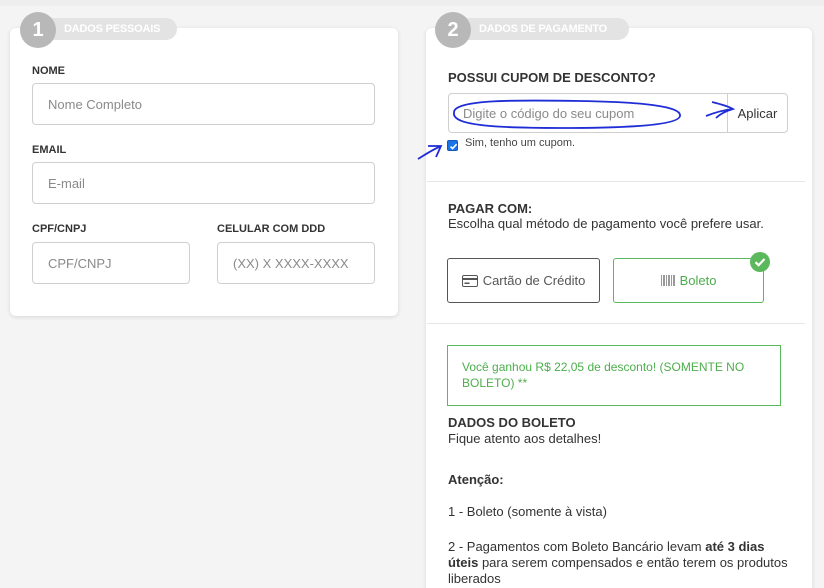  I want to click on cpf-label: CPF/CNPJ, so click(59, 229).